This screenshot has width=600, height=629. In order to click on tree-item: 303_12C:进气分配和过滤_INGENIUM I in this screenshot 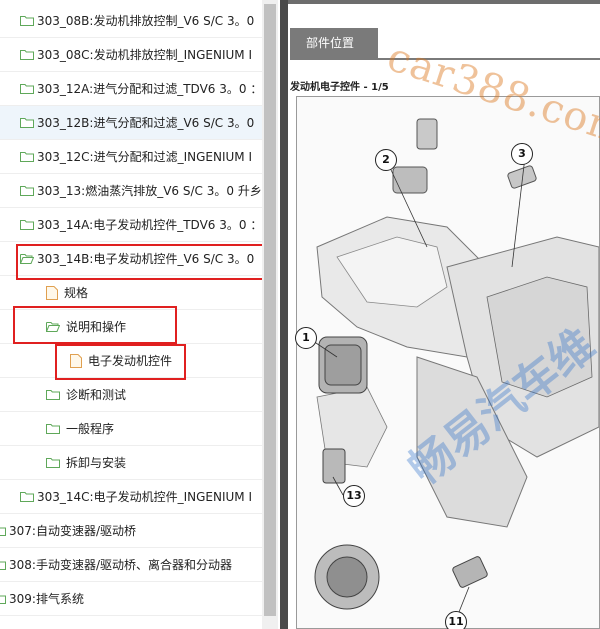, I will do `click(131, 157)`.